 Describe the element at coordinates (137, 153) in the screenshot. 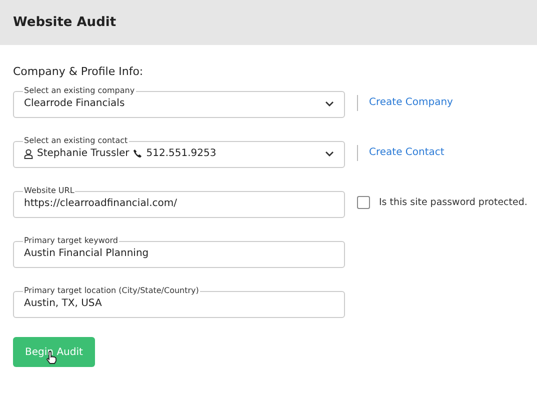

I see `phone-icon` at that location.